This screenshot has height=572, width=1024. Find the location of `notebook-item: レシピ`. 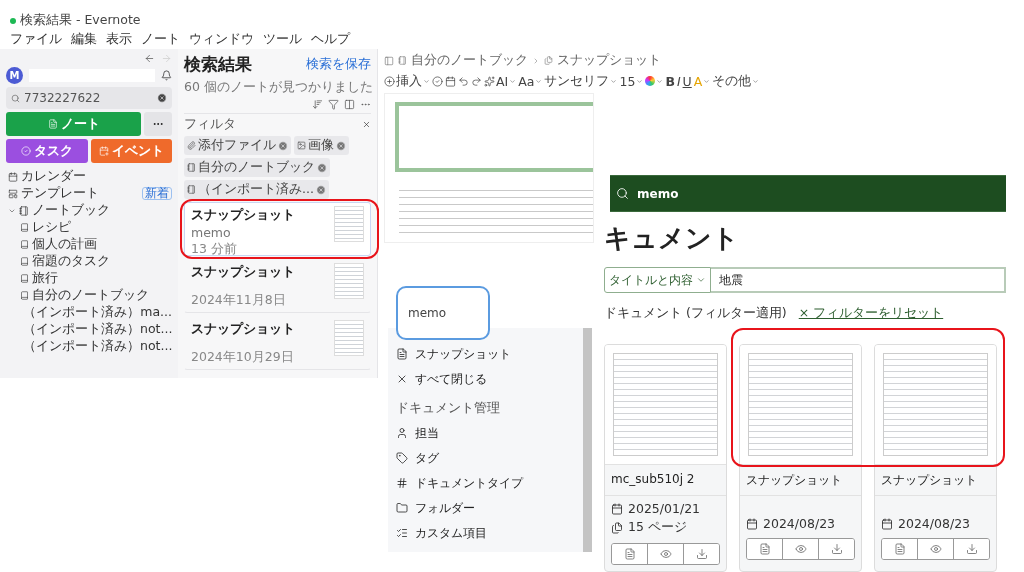

notebook-item: レシピ is located at coordinates (89, 227).